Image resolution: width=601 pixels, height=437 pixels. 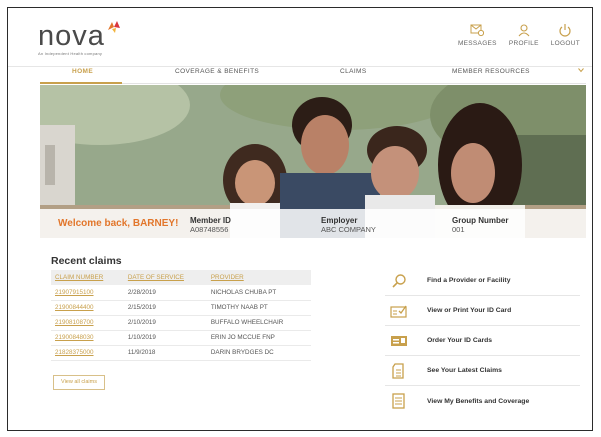 I want to click on claim-number-link: 21900848030, so click(x=87, y=338).